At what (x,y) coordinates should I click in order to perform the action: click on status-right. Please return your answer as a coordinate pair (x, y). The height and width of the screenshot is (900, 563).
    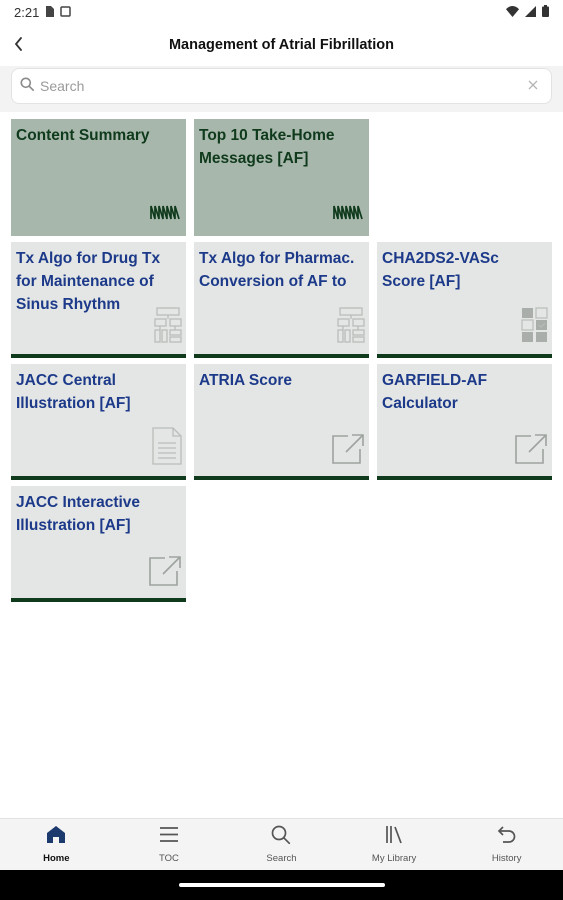
    Looking at the image, I should click on (527, 12).